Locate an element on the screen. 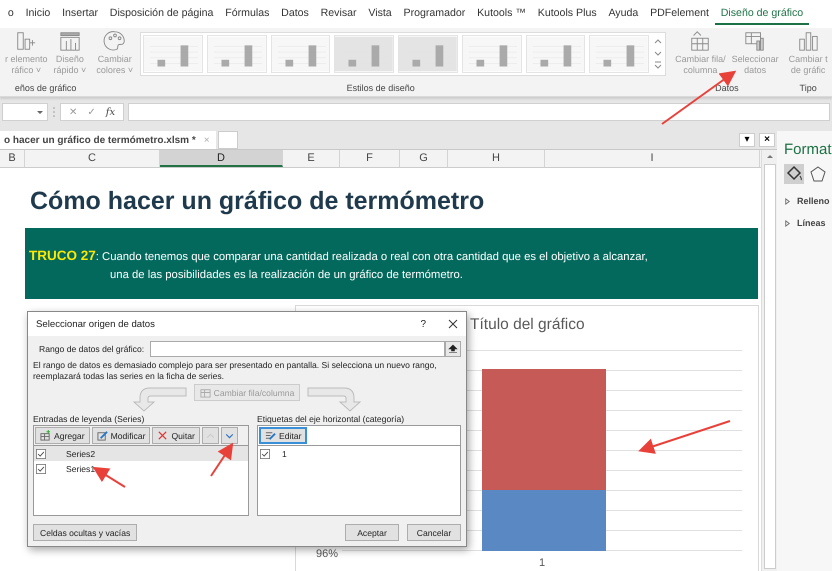 Image resolution: width=832 pixels, height=571 pixels. ribbon-tab: PDFelement is located at coordinates (679, 14).